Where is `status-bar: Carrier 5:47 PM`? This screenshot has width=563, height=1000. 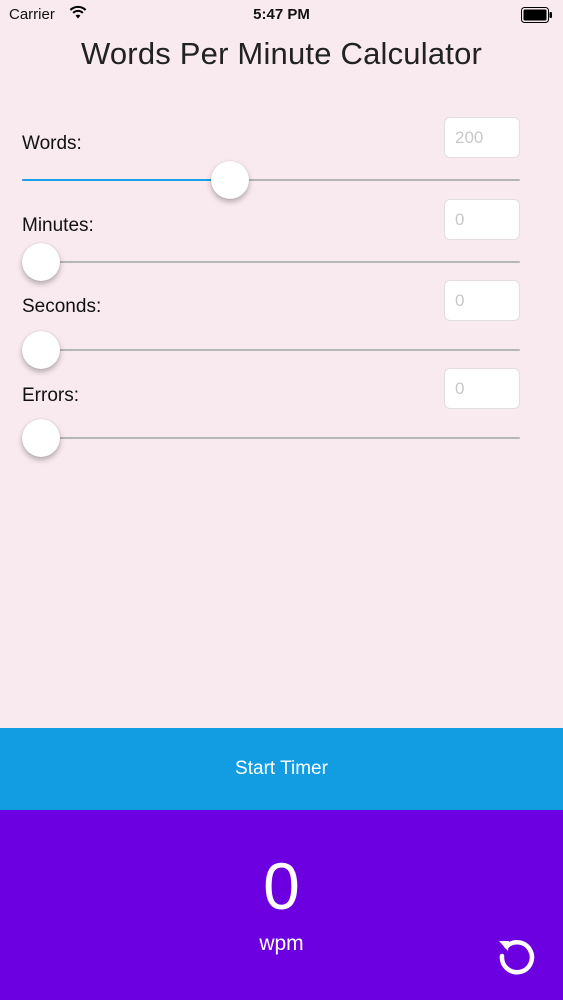
status-bar: Carrier 5:47 PM is located at coordinates (281, 15).